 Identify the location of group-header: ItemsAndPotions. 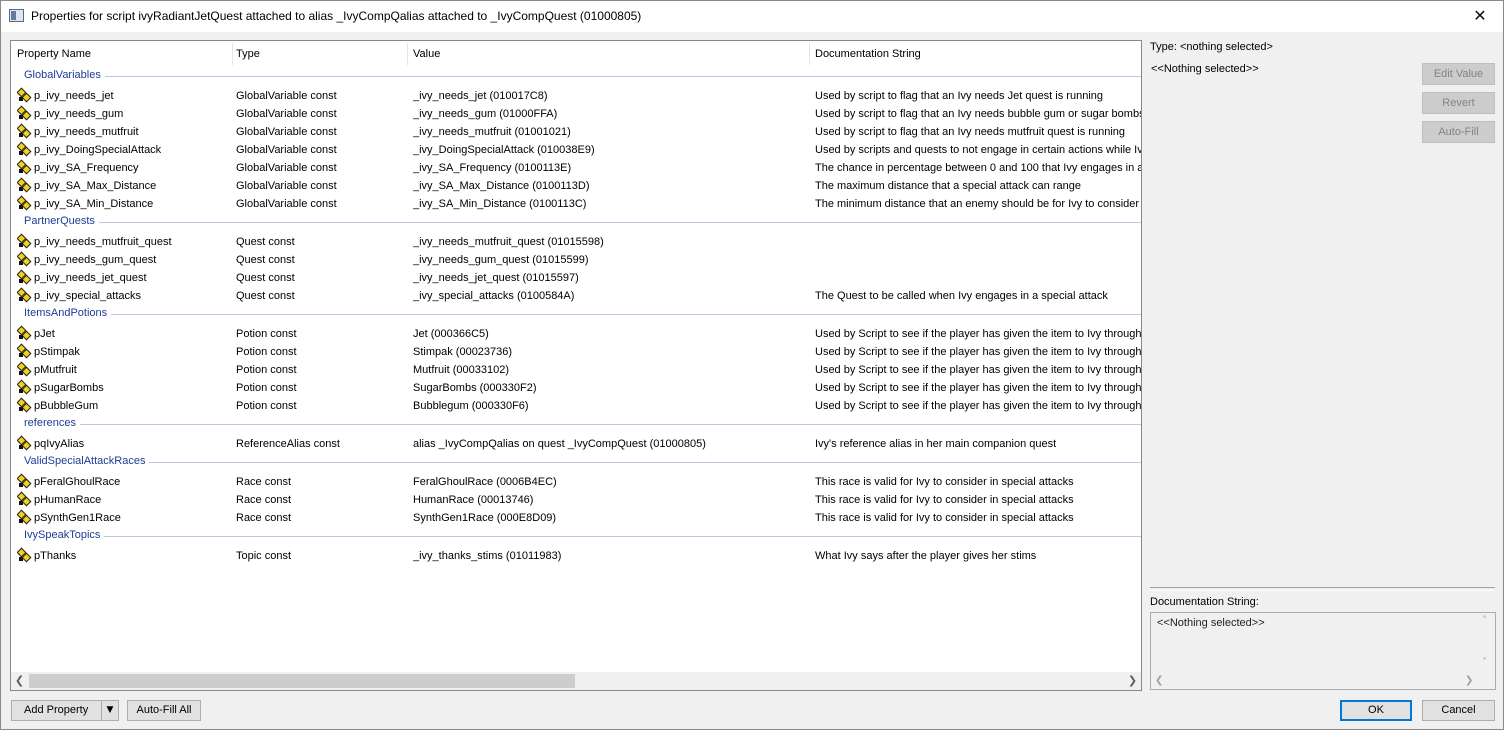
(576, 315).